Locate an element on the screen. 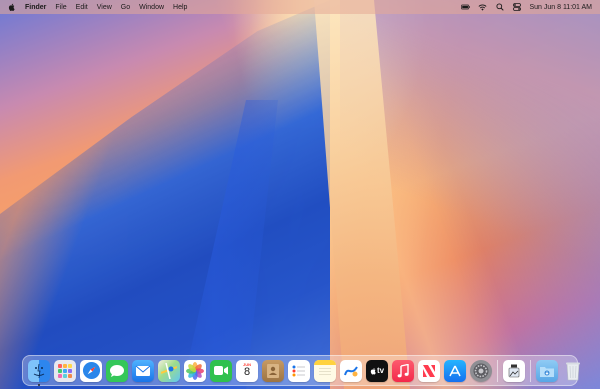 The image size is (600, 389). dock-maps is located at coordinates (169, 370).